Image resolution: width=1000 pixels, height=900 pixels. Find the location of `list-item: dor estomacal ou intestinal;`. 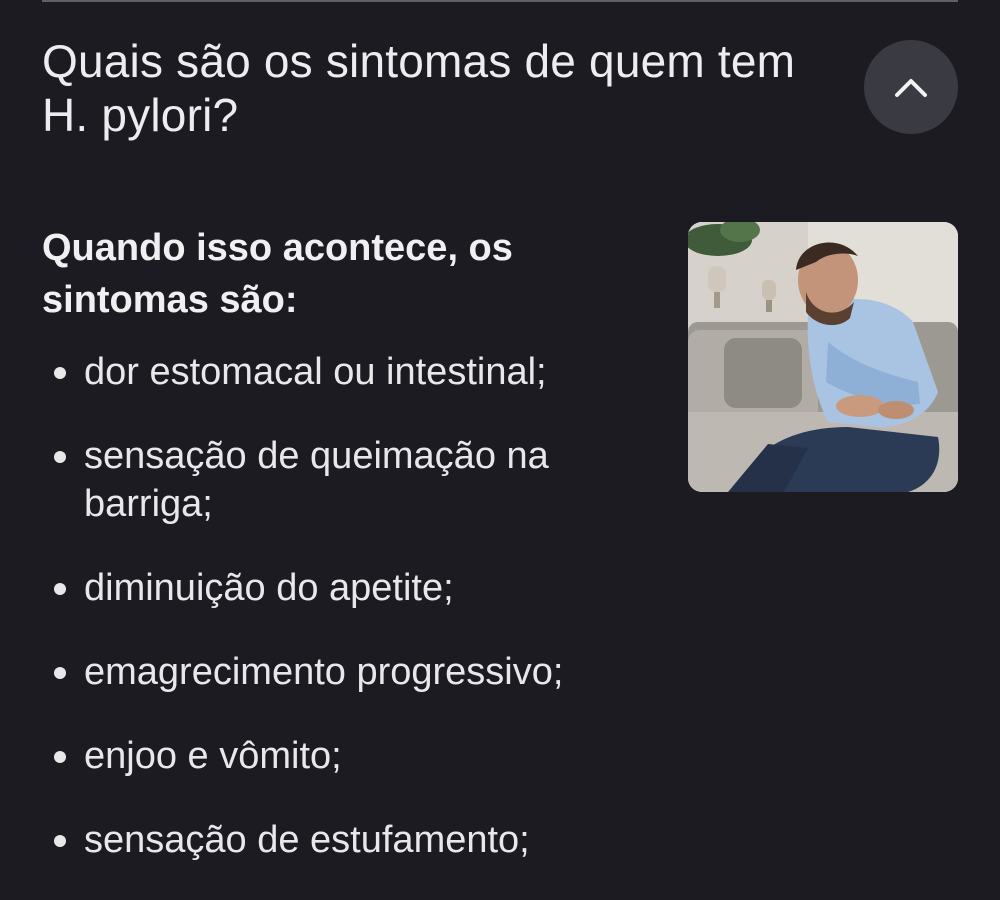

list-item: dor estomacal ou intestinal; is located at coordinates (352, 372).